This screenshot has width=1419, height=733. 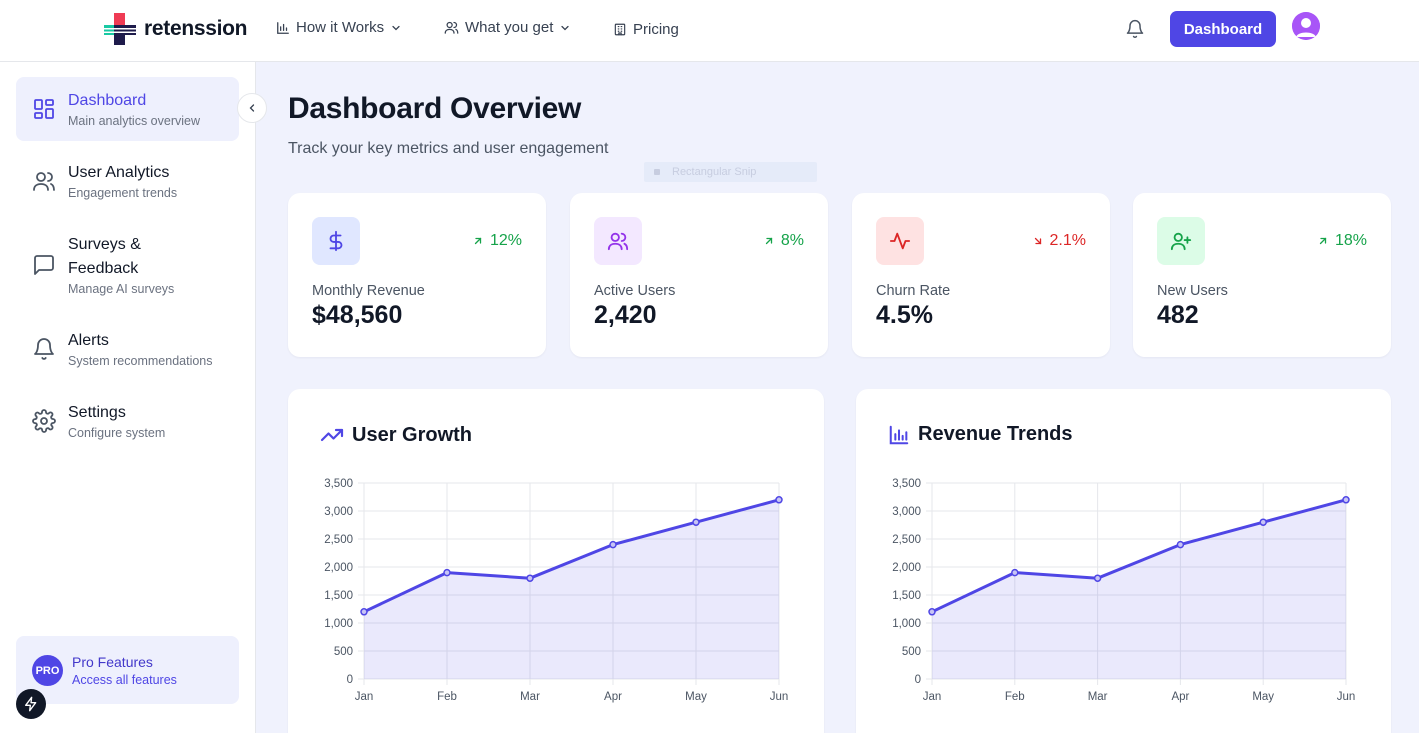 I want to click on dollar-icon, so click(x=336, y=241).